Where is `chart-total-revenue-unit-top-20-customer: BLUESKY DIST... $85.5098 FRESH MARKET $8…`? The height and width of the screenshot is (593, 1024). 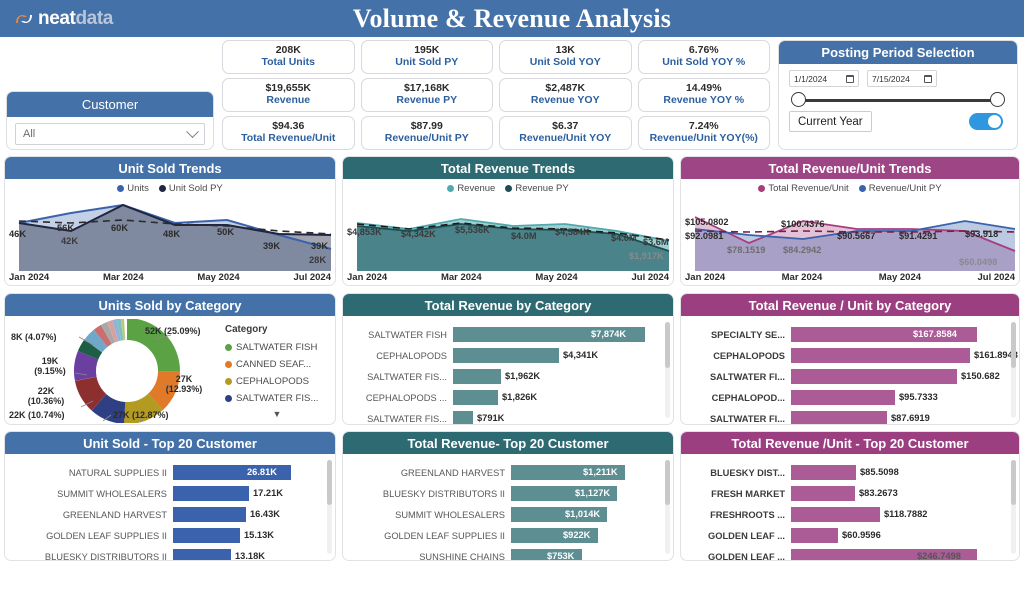
chart-total-revenue-unit-top-20-customer: BLUESKY DIST... $85.5098 FRESH MARKET $8… is located at coordinates (850, 507).